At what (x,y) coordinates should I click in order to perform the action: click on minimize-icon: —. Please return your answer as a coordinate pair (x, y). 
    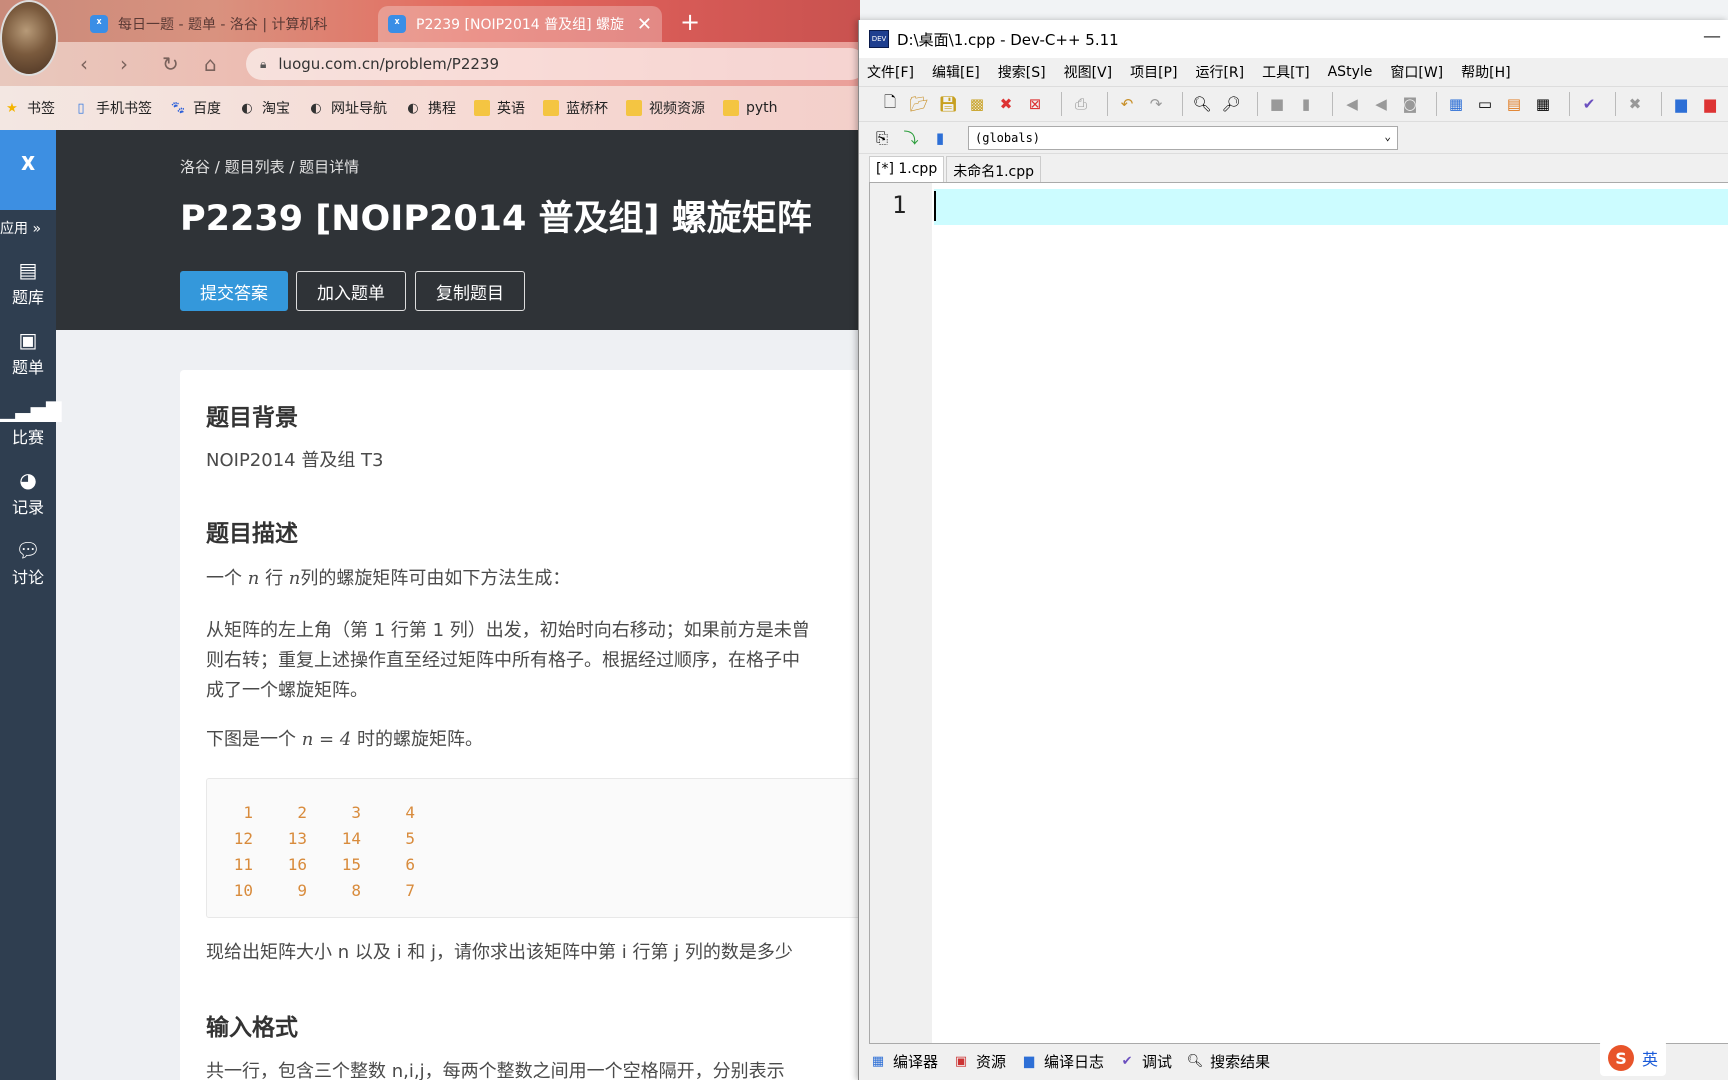
    Looking at the image, I should click on (1712, 36).